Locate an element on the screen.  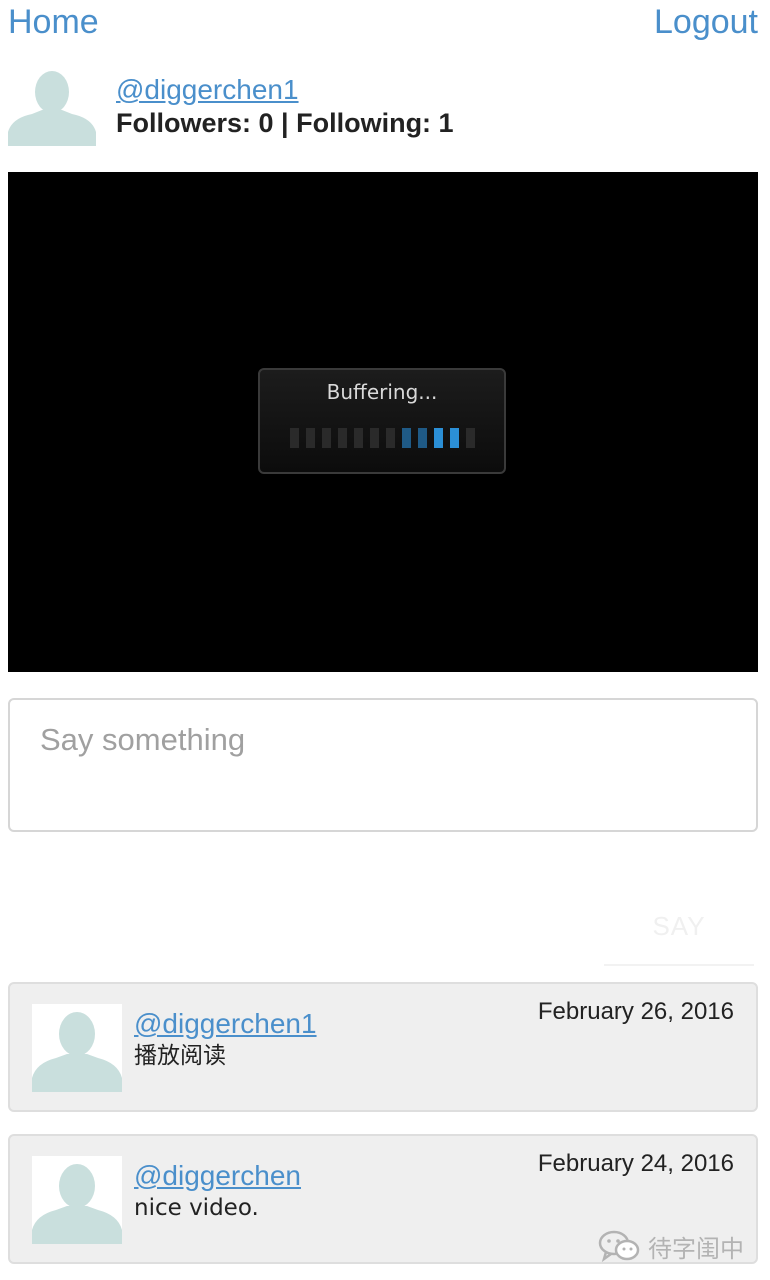
logout-link: Logout is located at coordinates (706, 22).